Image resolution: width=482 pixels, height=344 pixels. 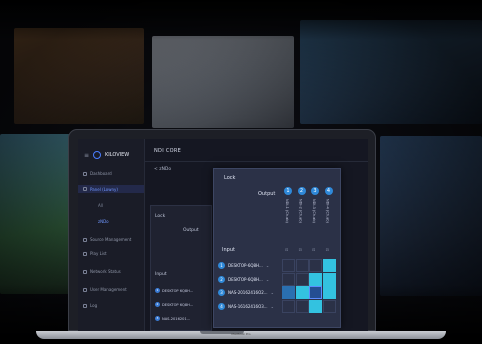 I want to click on sidebar-item-label: Panel (Lowny), so click(x=104, y=189).